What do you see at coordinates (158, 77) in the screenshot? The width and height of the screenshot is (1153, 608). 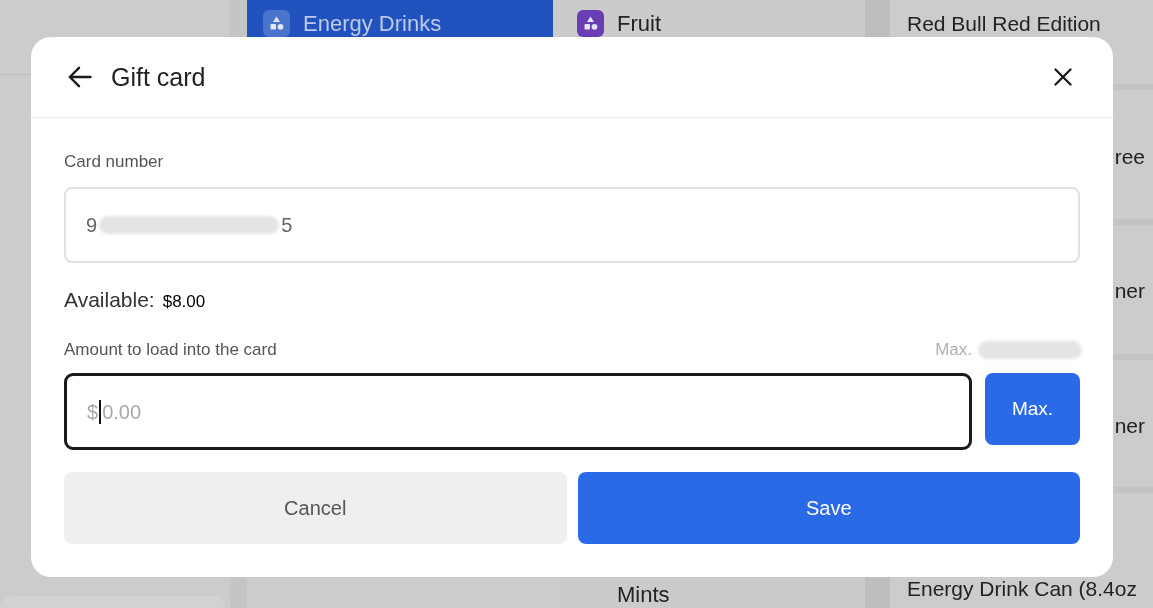 I see `dialog-title: Gift card` at bounding box center [158, 77].